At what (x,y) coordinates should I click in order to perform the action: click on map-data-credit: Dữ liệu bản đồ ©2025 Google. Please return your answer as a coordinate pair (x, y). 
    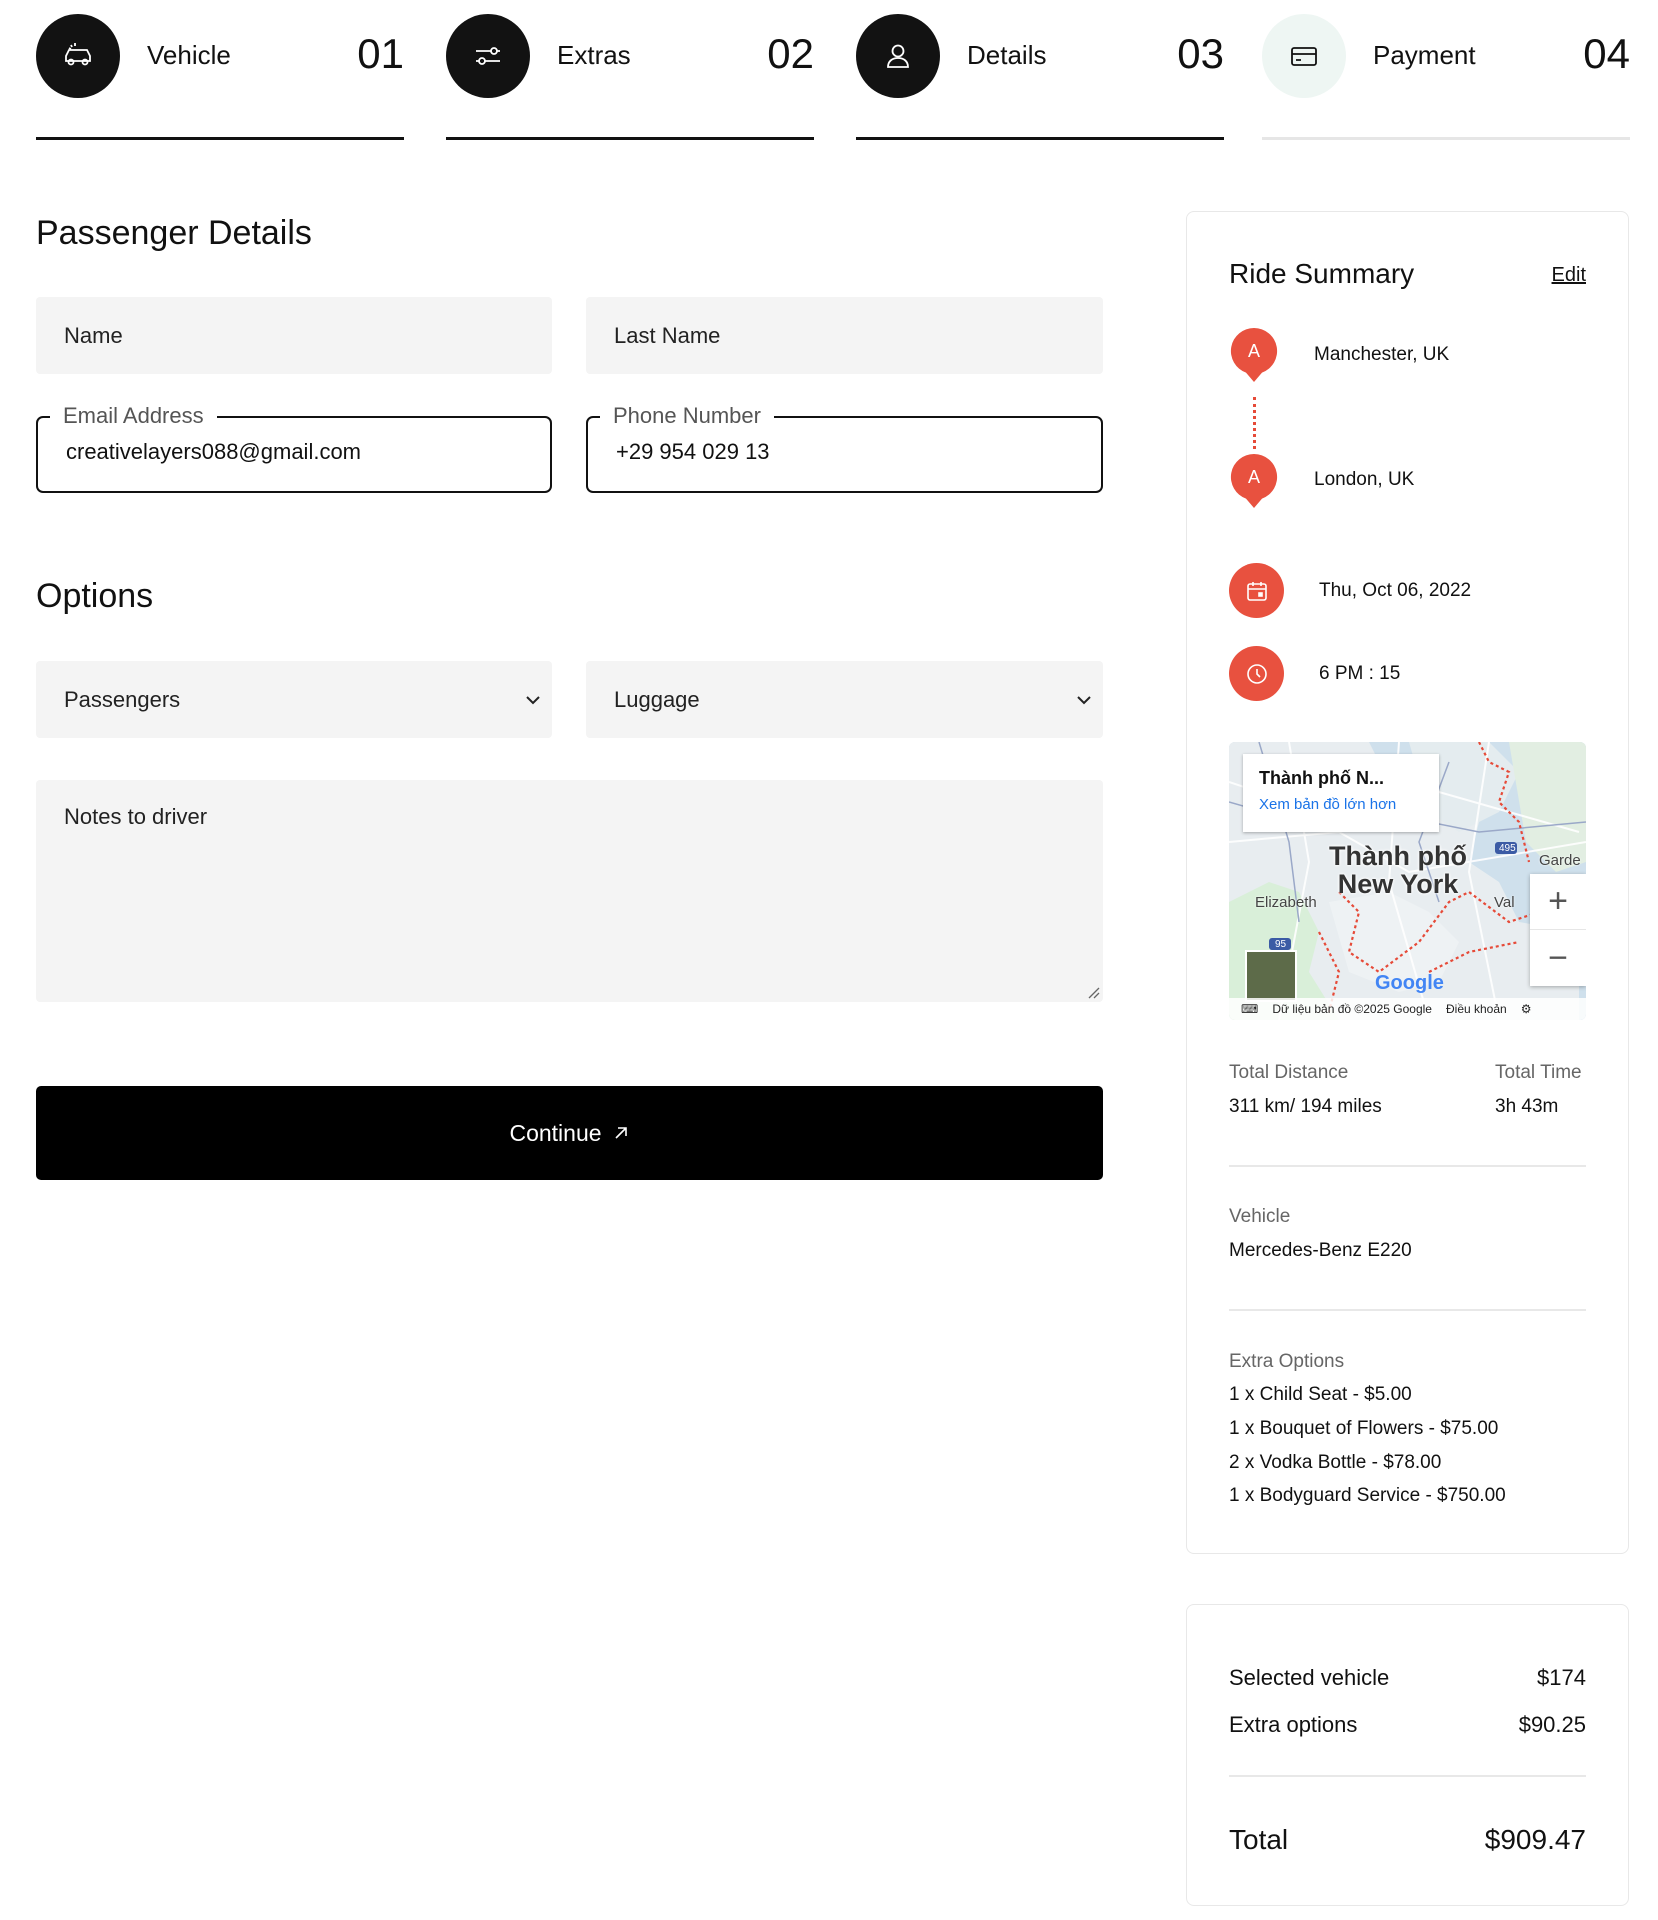
    Looking at the image, I should click on (1352, 1009).